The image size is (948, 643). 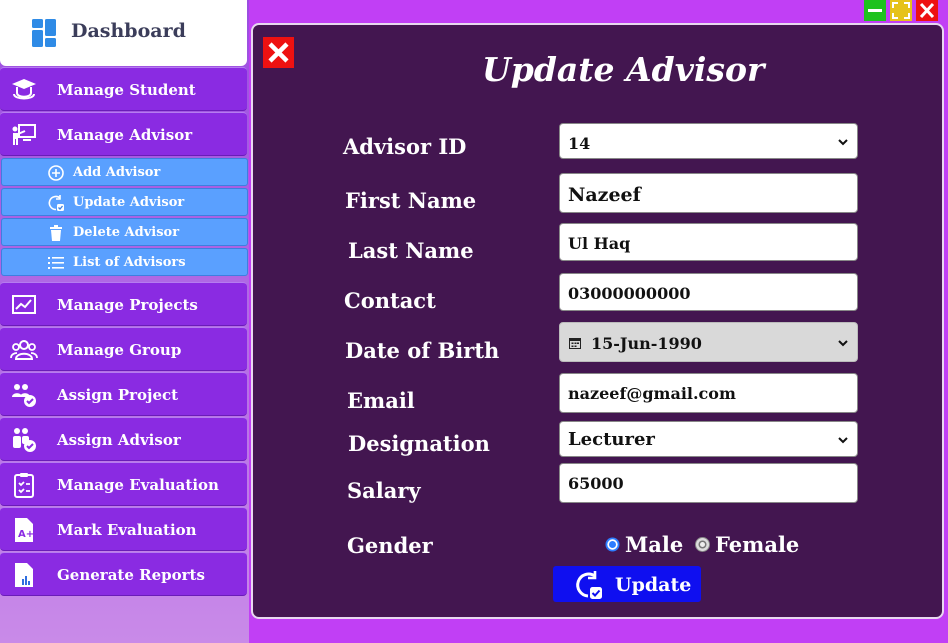 I want to click on gender-radio-male, so click(x=612, y=544).